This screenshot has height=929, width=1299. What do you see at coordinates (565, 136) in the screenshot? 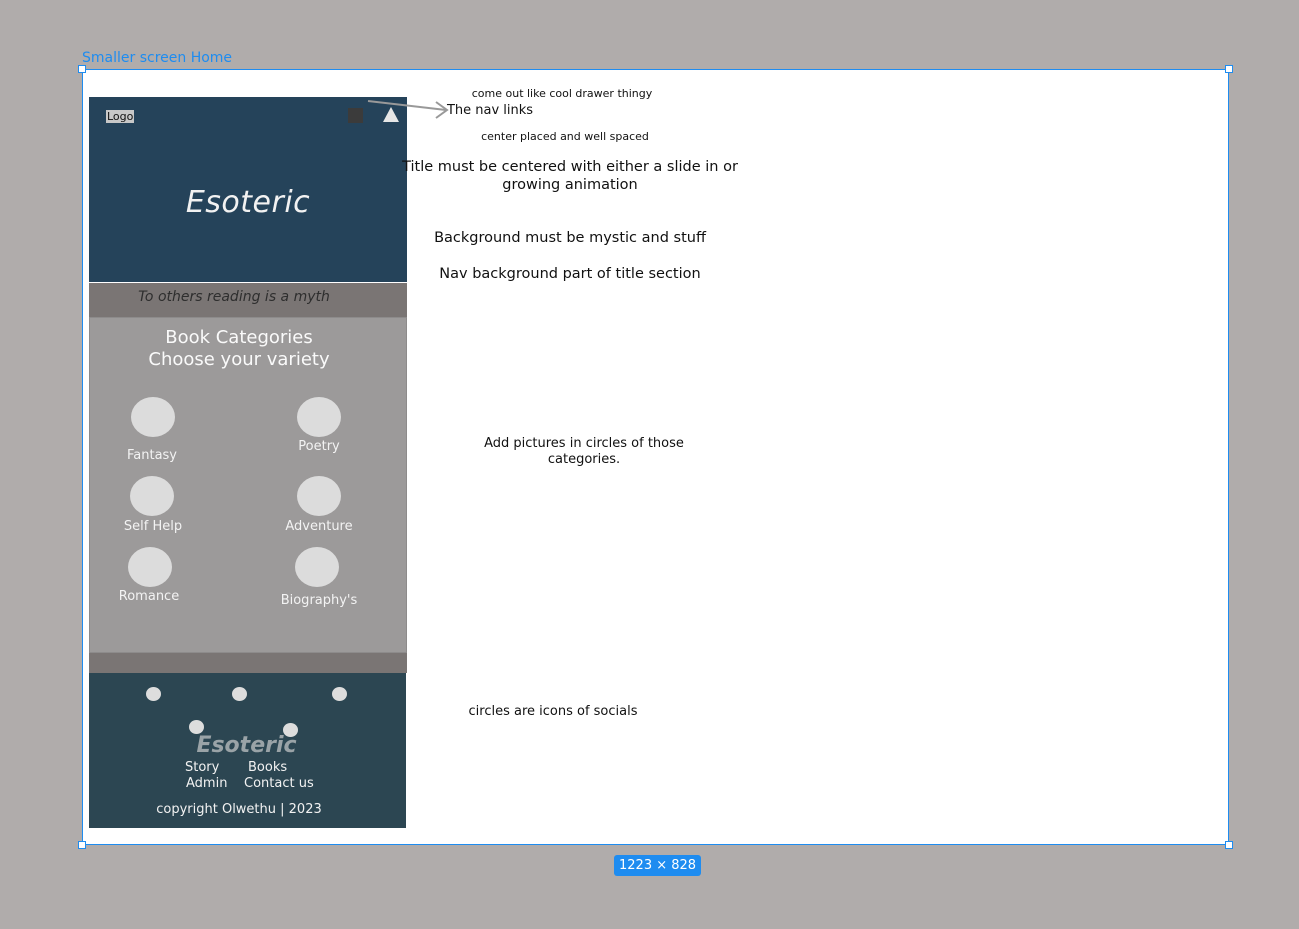
I see `annotation-center-placed: center placed and well spaced` at bounding box center [565, 136].